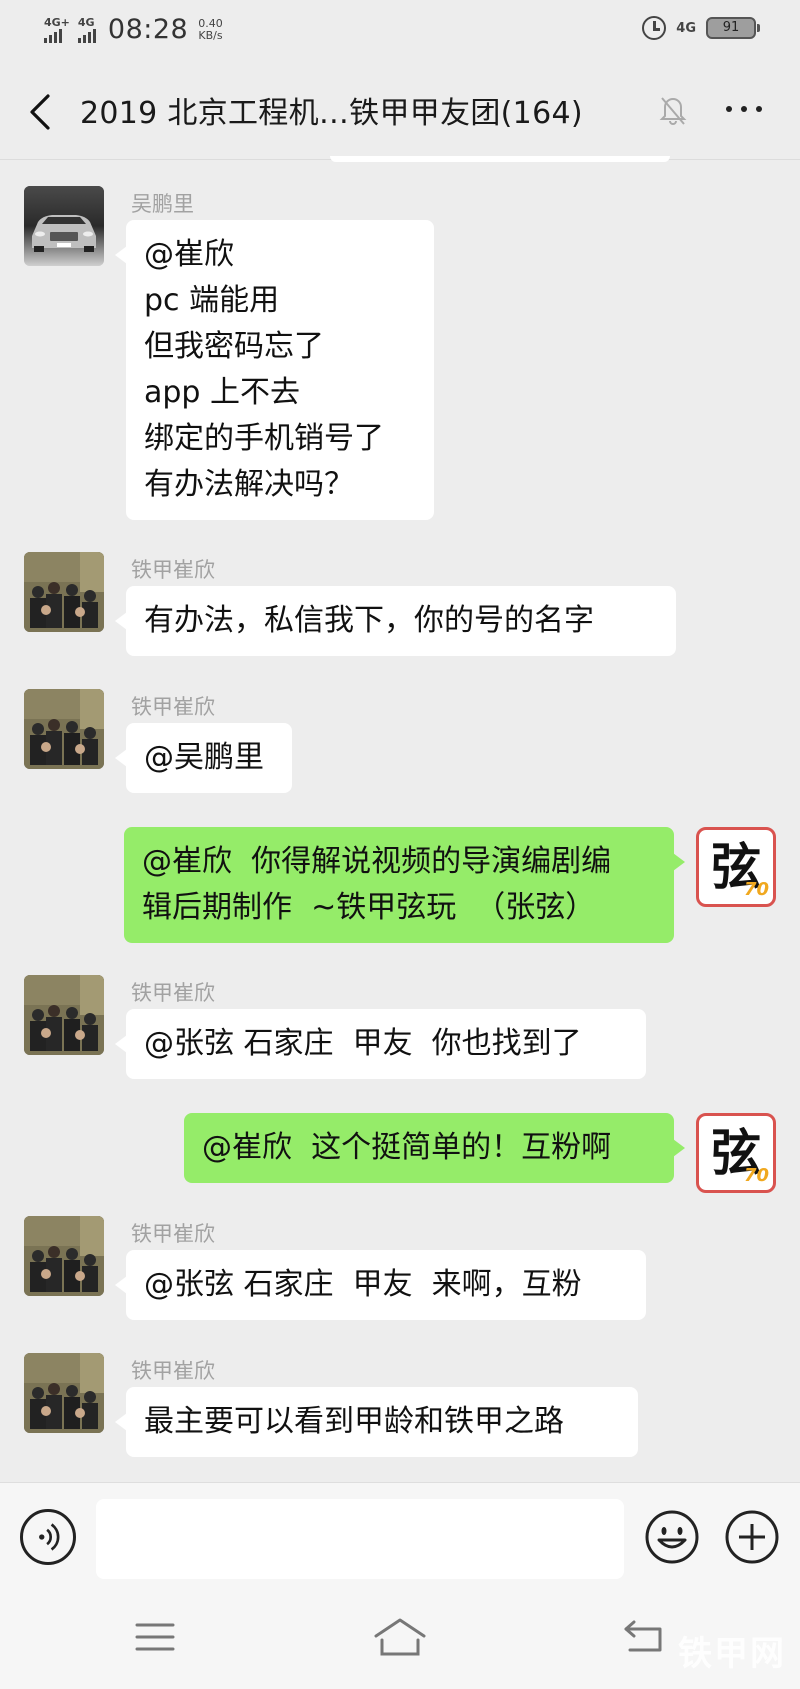 The width and height of the screenshot is (800, 1689). I want to click on chat-header: 2019 北京工程机…铁甲甲友团(164), so click(400, 111).